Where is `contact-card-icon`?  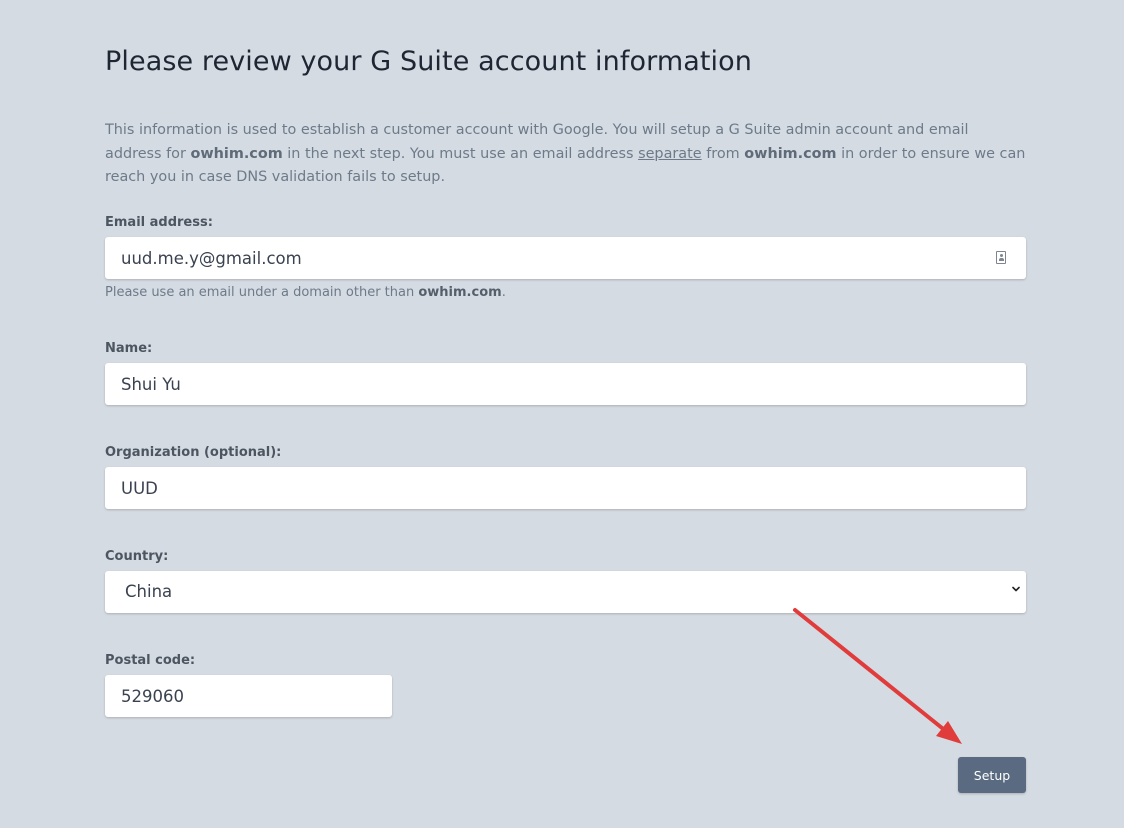
contact-card-icon is located at coordinates (1001, 257).